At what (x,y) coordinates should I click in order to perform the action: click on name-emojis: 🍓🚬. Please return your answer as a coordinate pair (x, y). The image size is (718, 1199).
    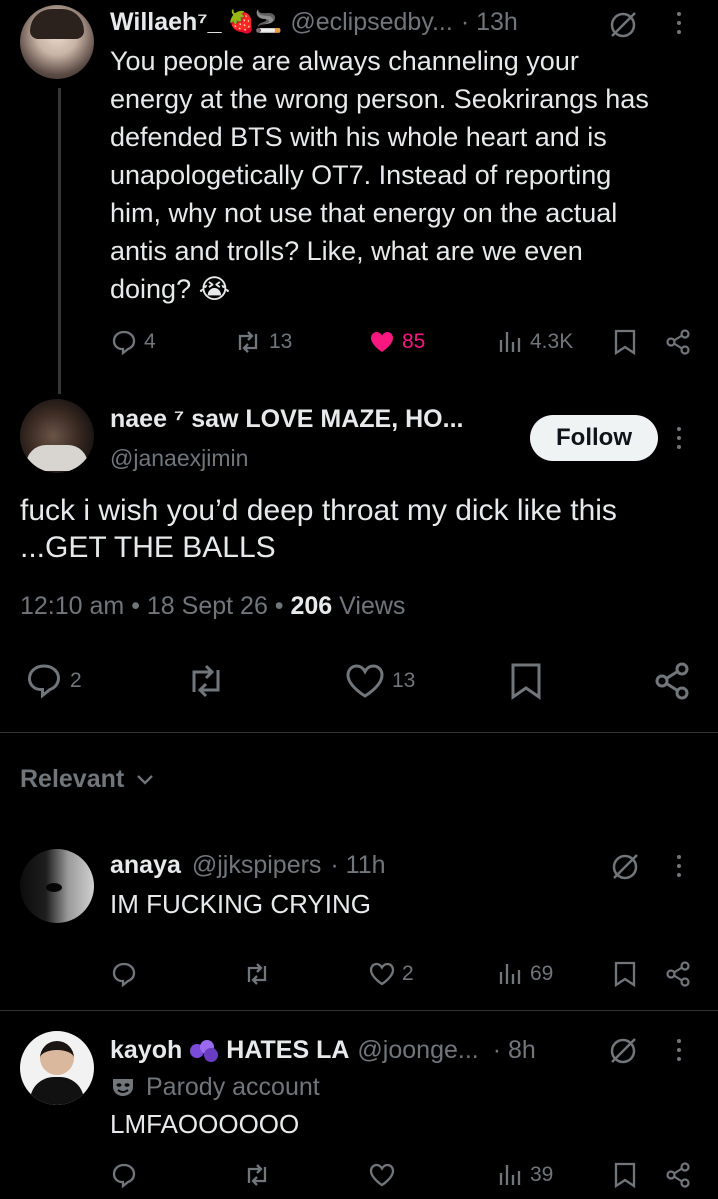
    Looking at the image, I should click on (255, 21).